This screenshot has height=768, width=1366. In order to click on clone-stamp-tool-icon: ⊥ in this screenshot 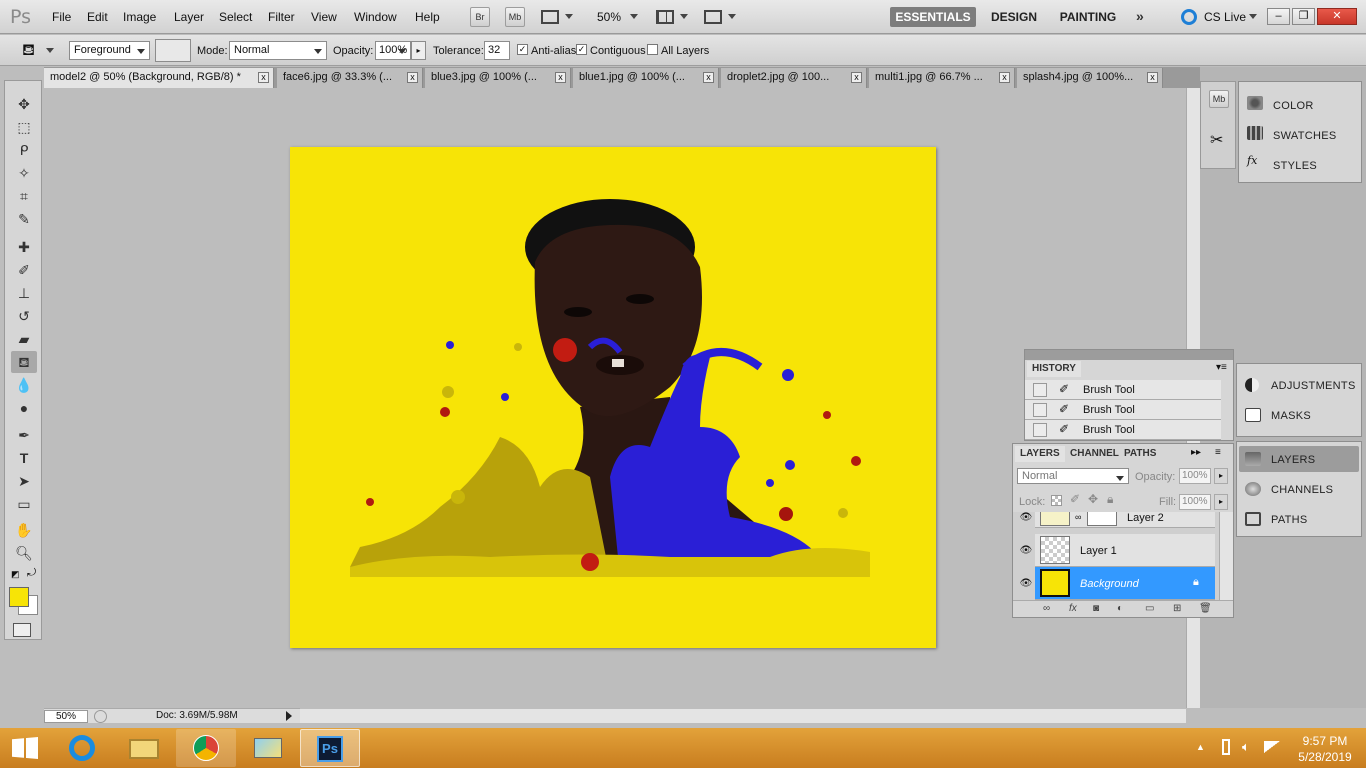, I will do `click(24, 293)`.